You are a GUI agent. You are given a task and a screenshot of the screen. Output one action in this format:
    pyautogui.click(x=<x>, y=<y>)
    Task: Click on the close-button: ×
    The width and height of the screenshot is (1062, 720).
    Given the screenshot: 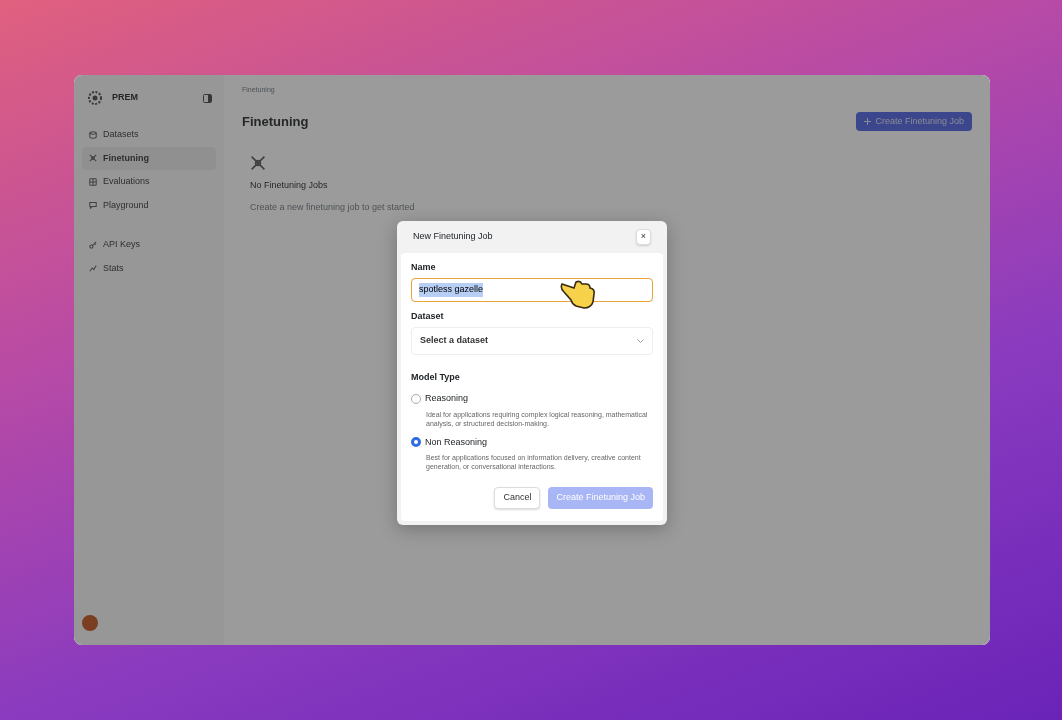 What is the action you would take?
    pyautogui.click(x=643, y=237)
    